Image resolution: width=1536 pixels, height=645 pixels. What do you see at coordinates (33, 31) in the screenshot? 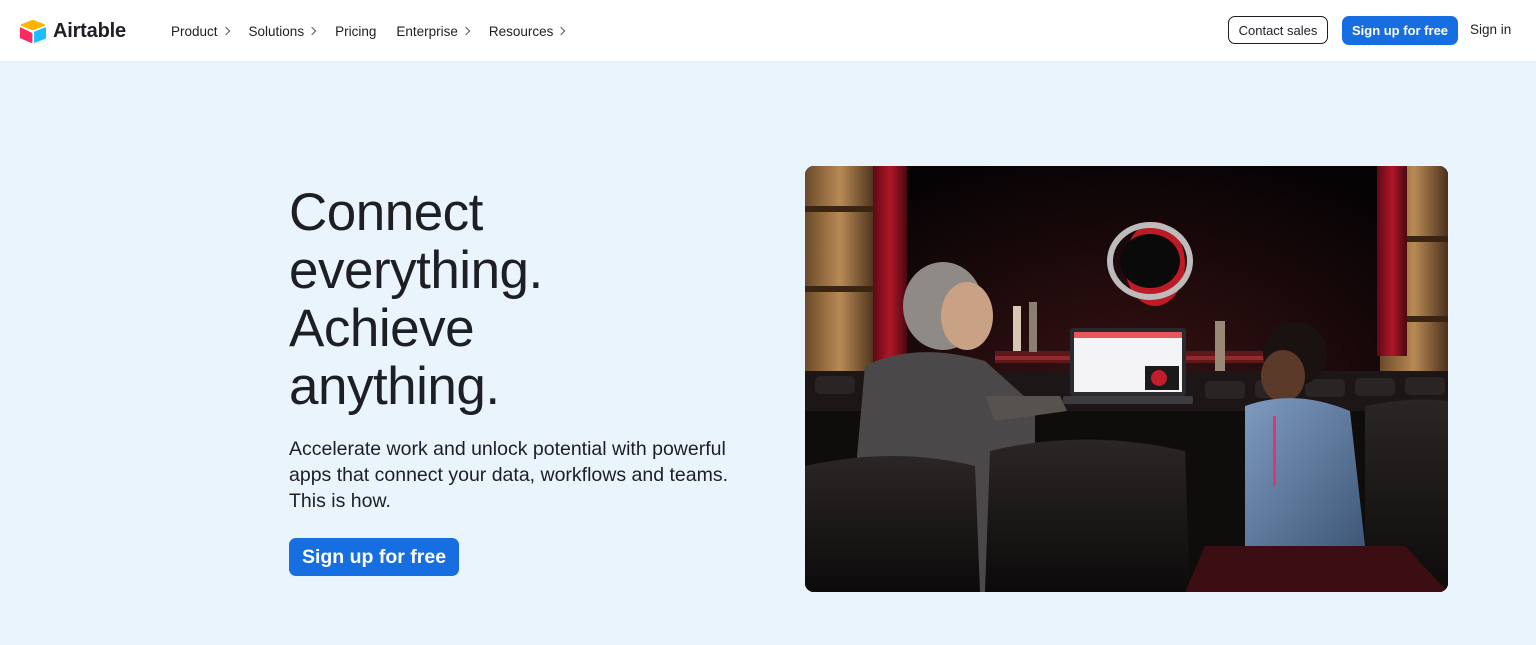
I see `airtable-logo-icon` at bounding box center [33, 31].